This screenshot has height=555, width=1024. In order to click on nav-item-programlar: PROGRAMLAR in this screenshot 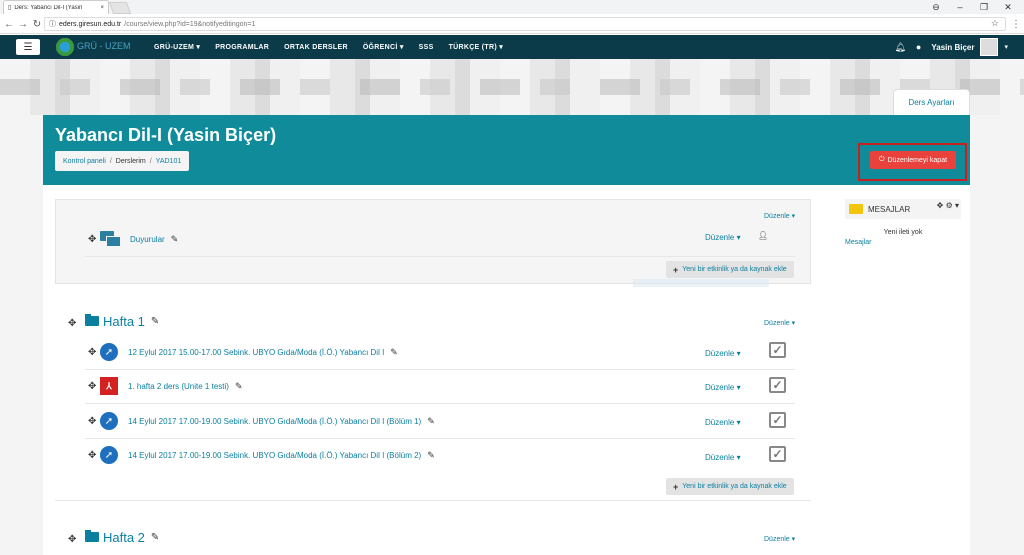, I will do `click(242, 47)`.